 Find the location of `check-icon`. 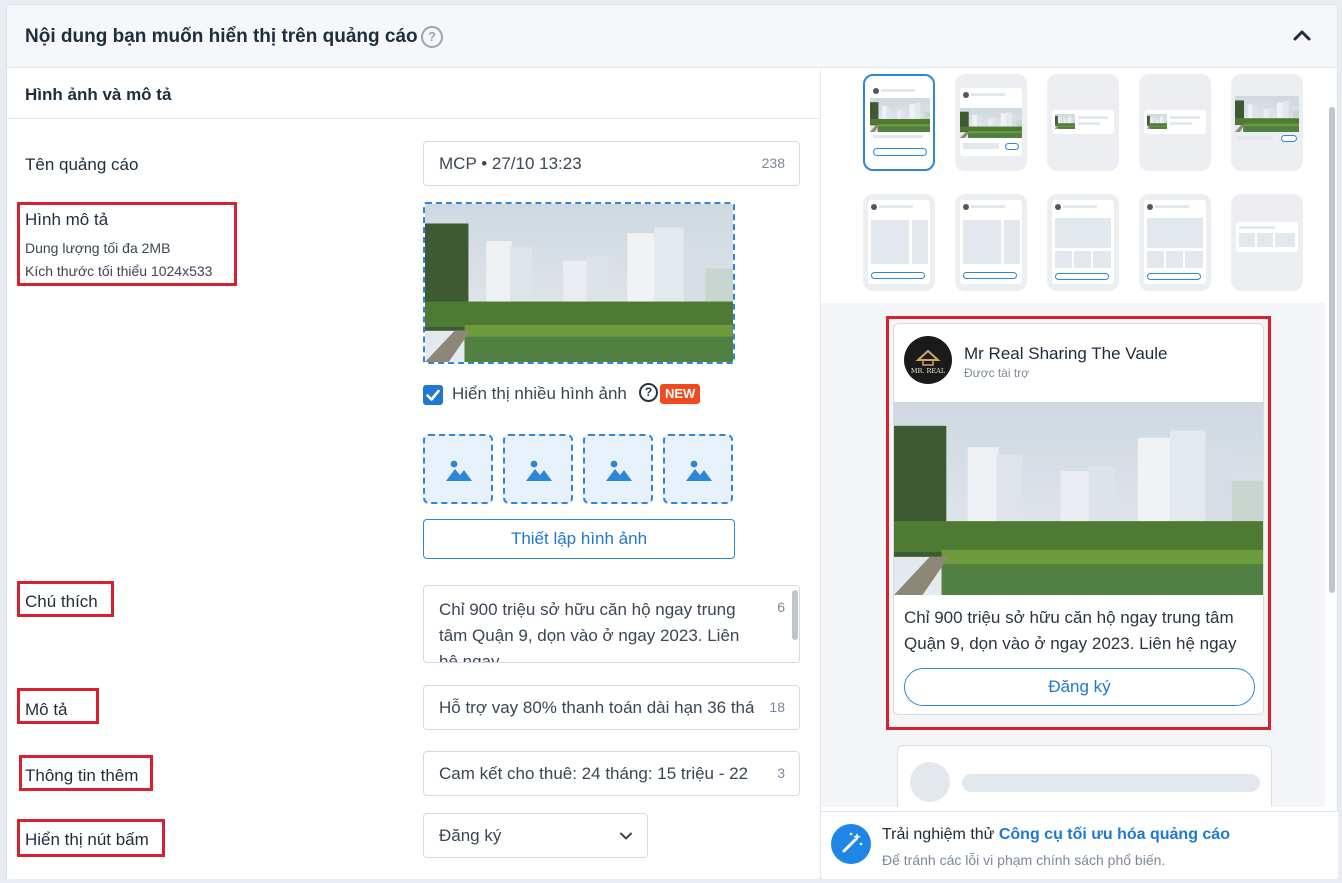

check-icon is located at coordinates (433, 395).